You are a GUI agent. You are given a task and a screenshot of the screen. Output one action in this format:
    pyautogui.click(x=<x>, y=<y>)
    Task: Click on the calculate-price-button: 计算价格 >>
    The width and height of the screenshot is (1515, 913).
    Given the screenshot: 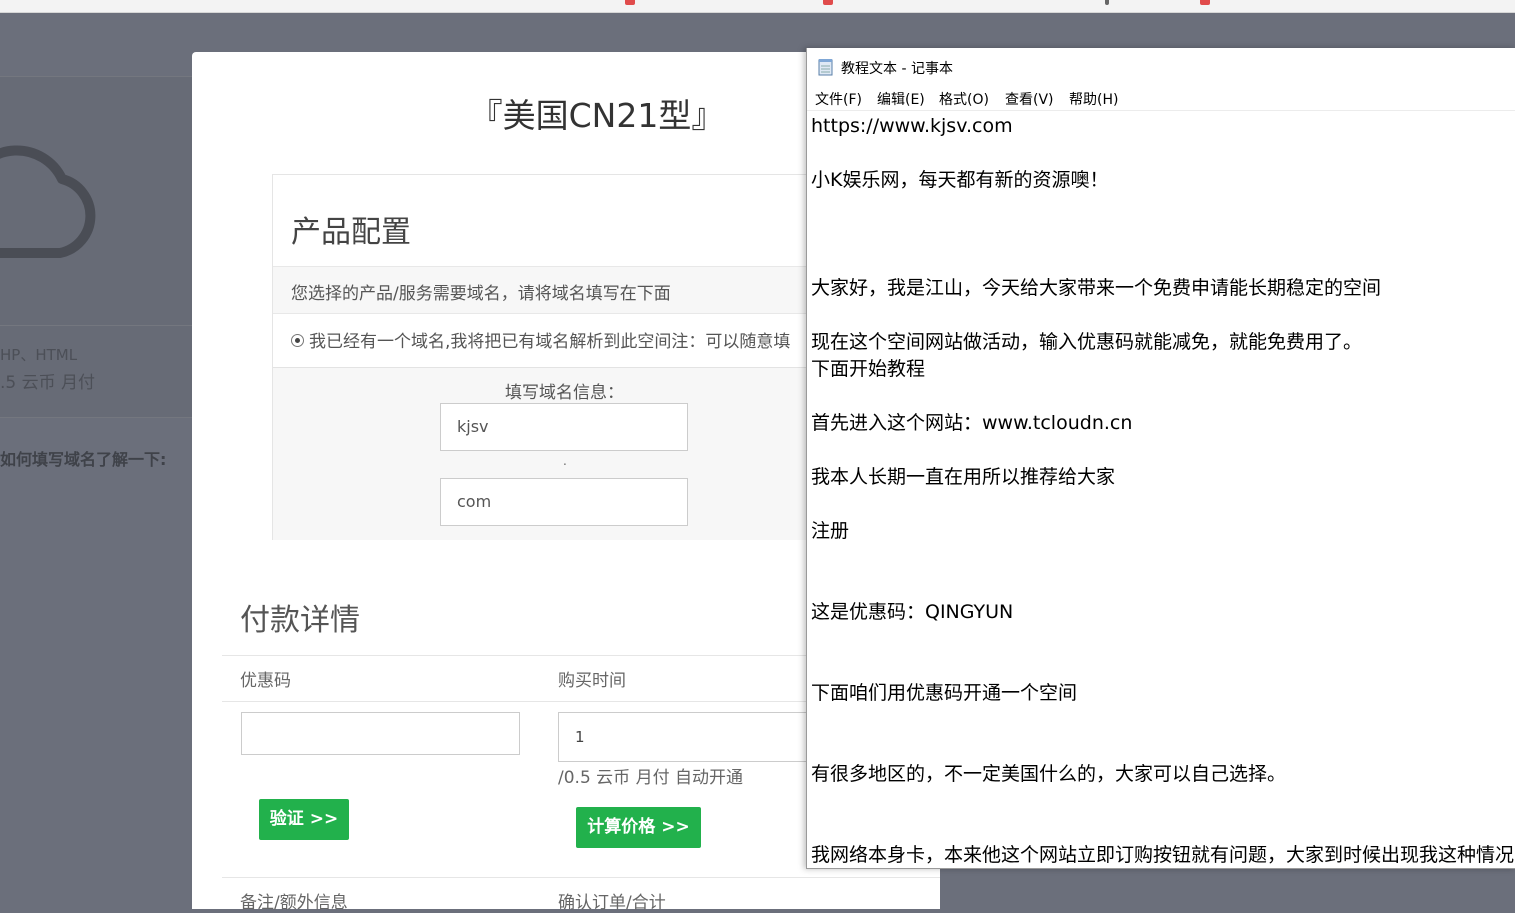 What is the action you would take?
    pyautogui.click(x=638, y=827)
    